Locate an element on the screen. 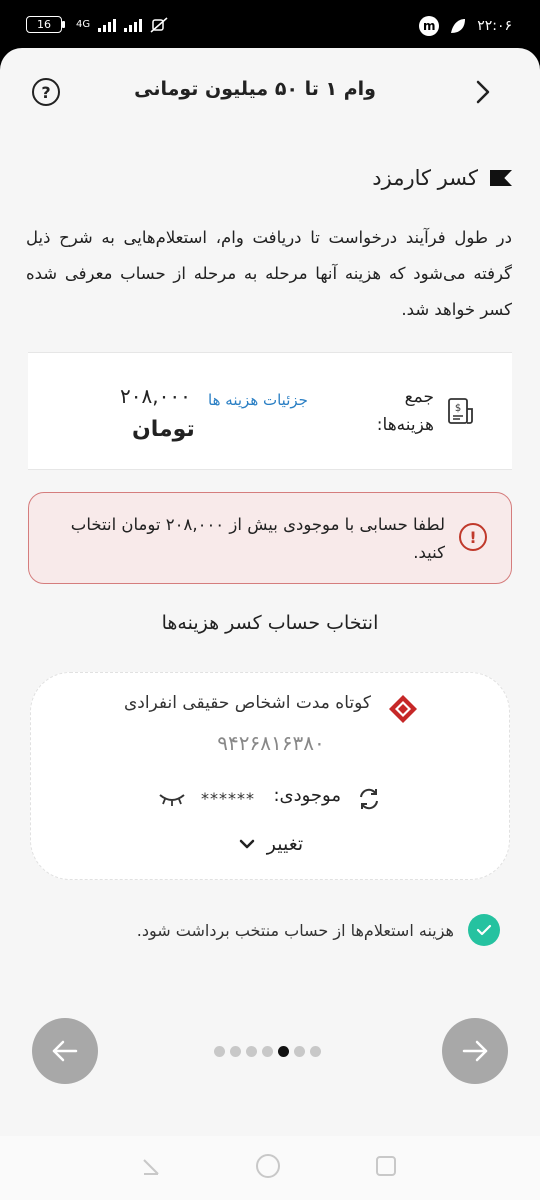 Image resolution: width=540 pixels, height=1200 pixels. nav-home-icon is located at coordinates (268, 1166).